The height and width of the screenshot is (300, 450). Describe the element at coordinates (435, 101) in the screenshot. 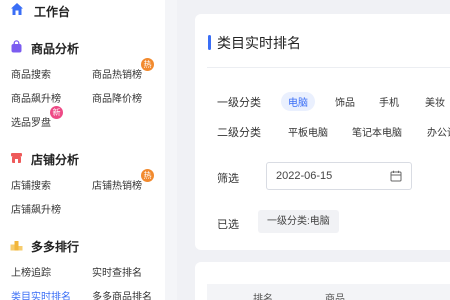

I see `level1-option-makeup: 美妆` at that location.